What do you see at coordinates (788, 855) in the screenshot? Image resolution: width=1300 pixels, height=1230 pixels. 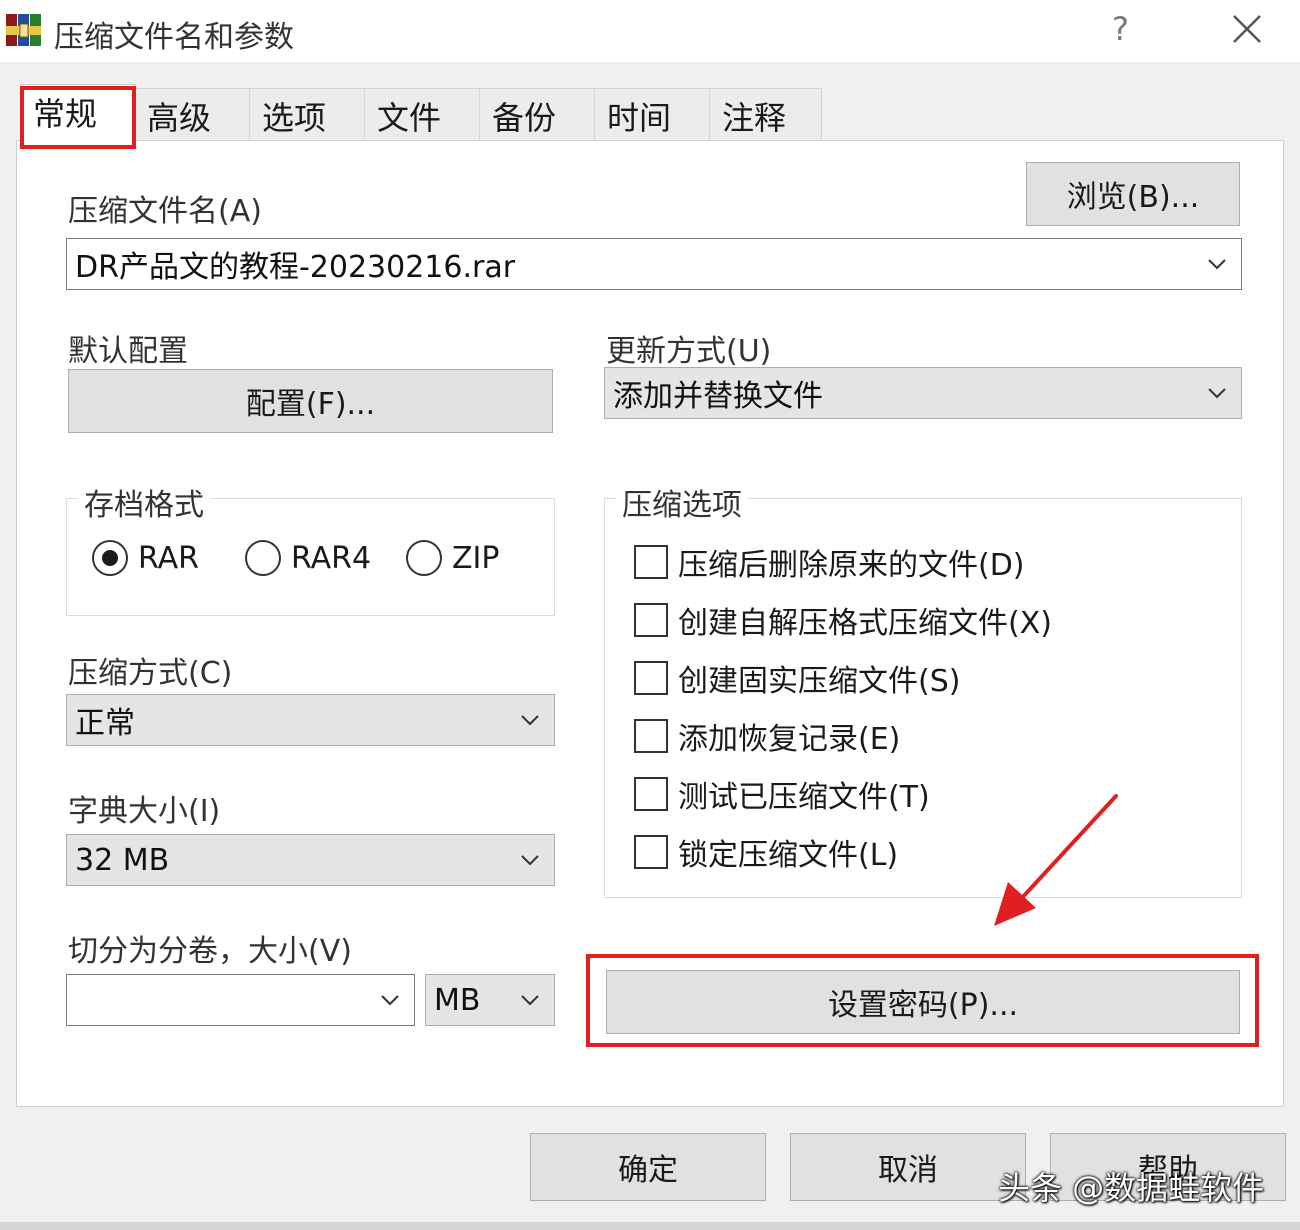 I see `option-label: 锁定压缩文件(L)` at bounding box center [788, 855].